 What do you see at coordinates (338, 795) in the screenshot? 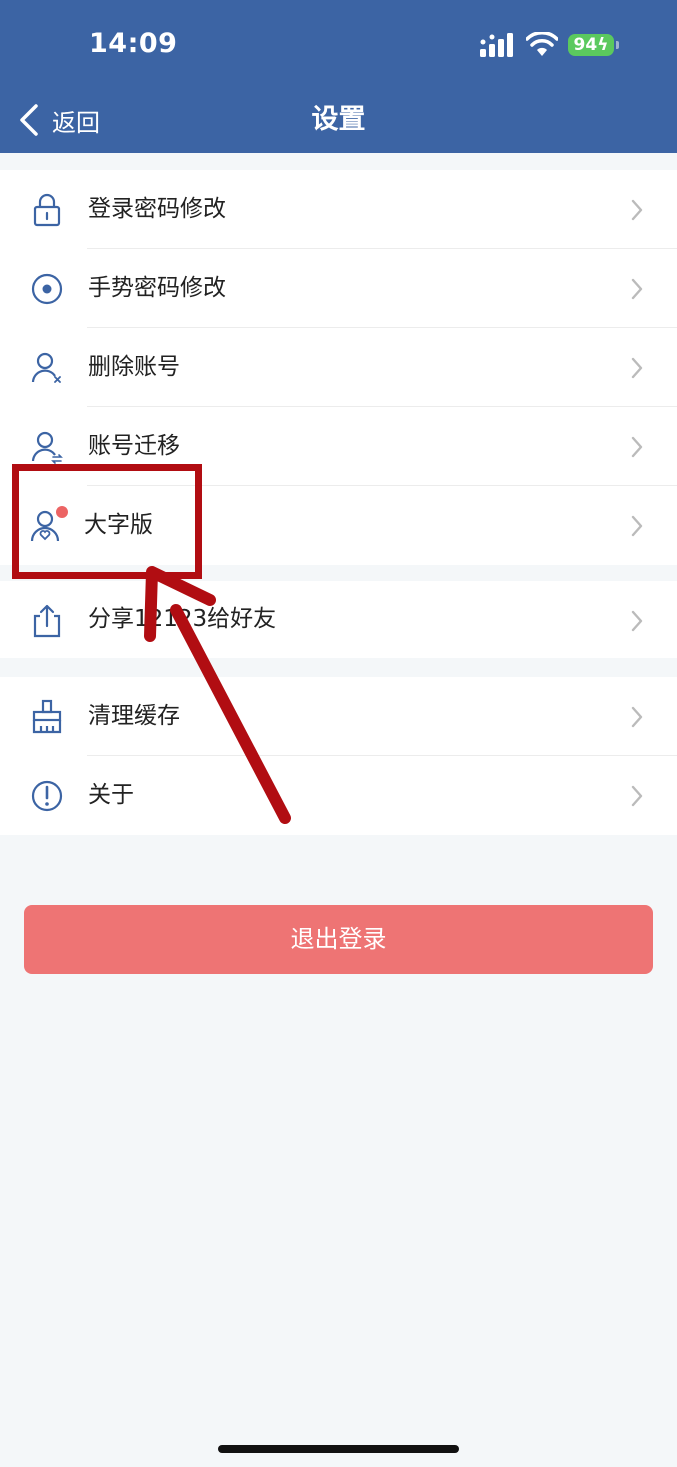
I see `settings-item-about: 关于` at bounding box center [338, 795].